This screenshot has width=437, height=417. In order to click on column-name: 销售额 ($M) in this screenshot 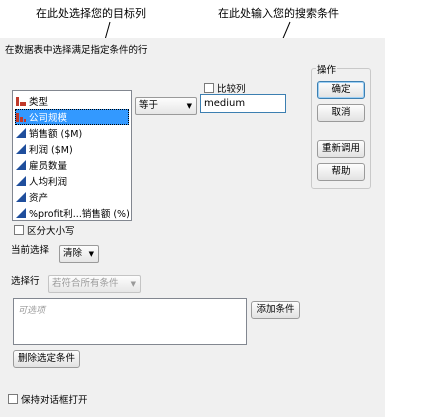, I will do `click(56, 134)`.